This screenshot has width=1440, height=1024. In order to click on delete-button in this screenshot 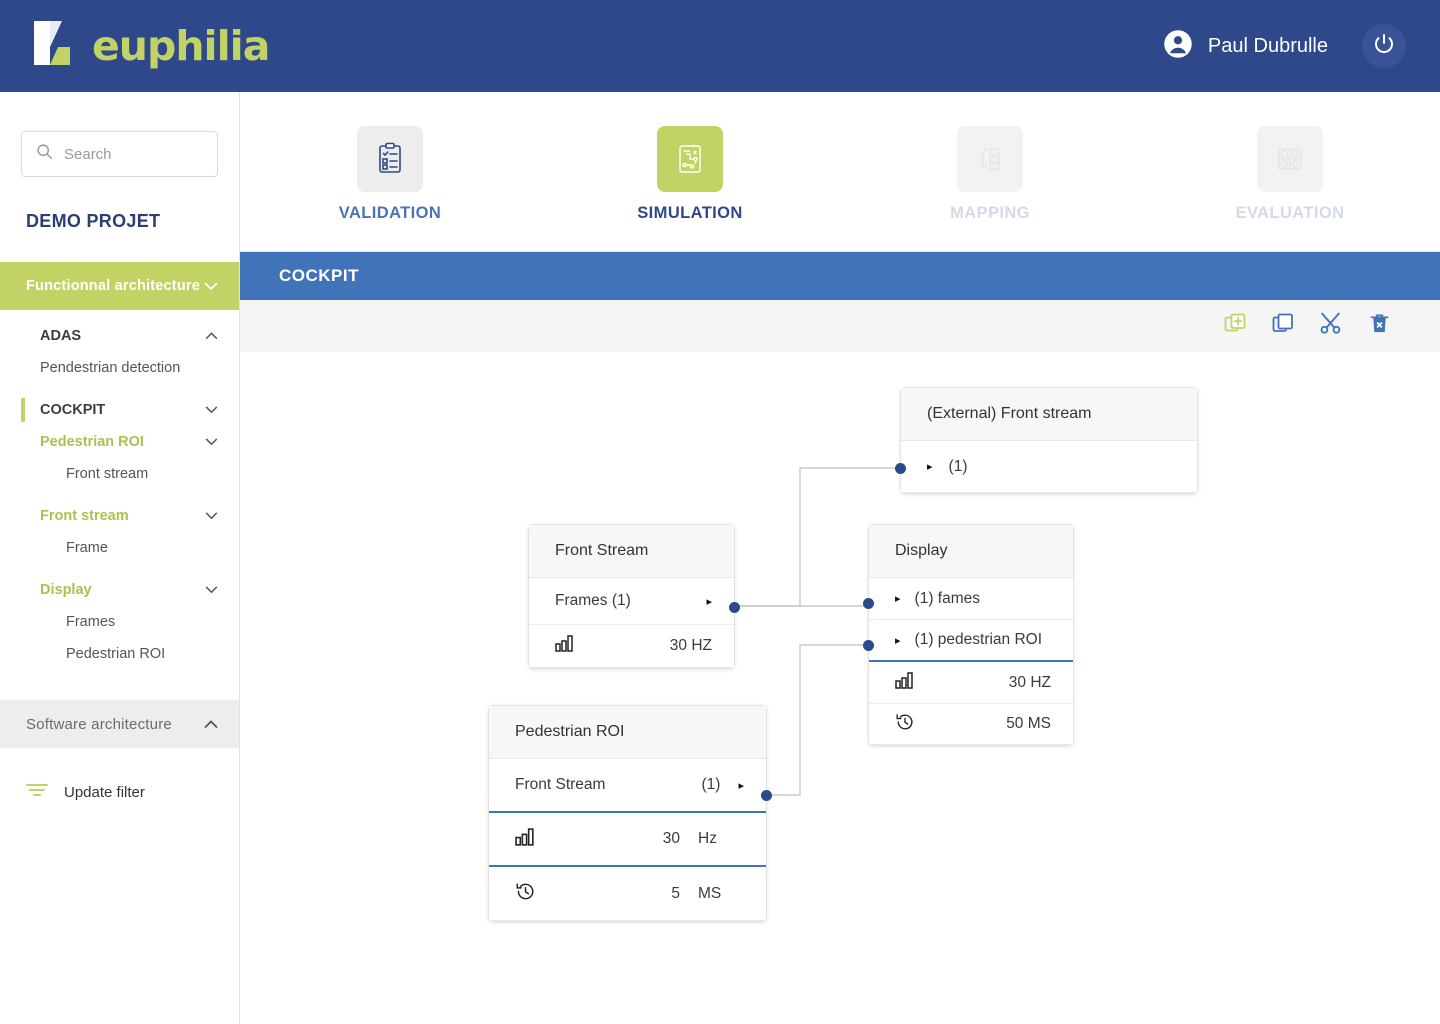, I will do `click(1379, 326)`.